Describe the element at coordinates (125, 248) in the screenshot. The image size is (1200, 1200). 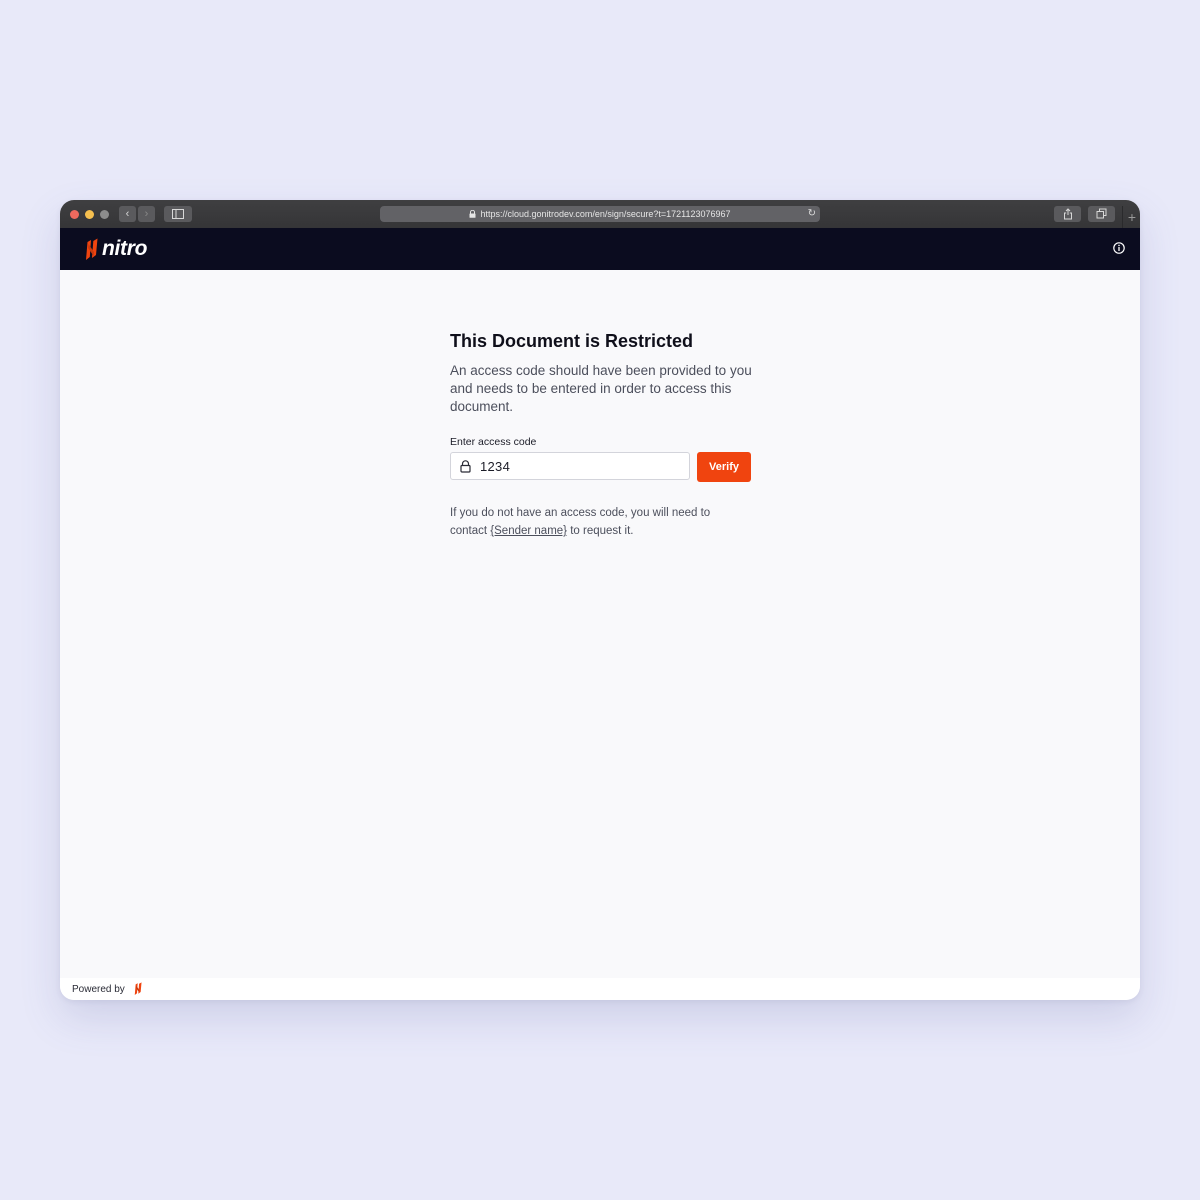
I see `brand-name: nitro` at that location.